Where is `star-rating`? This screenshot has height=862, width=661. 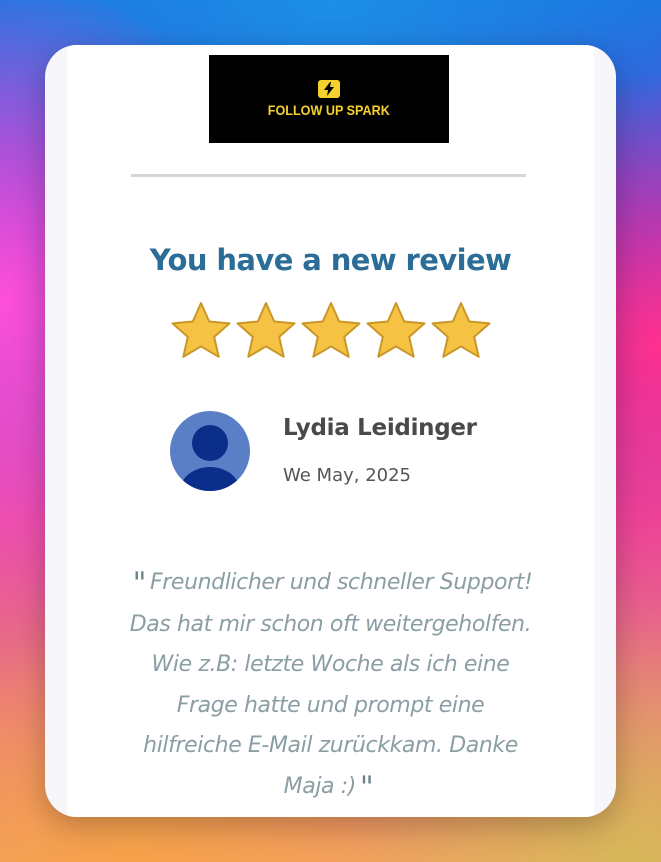 star-rating is located at coordinates (331, 330).